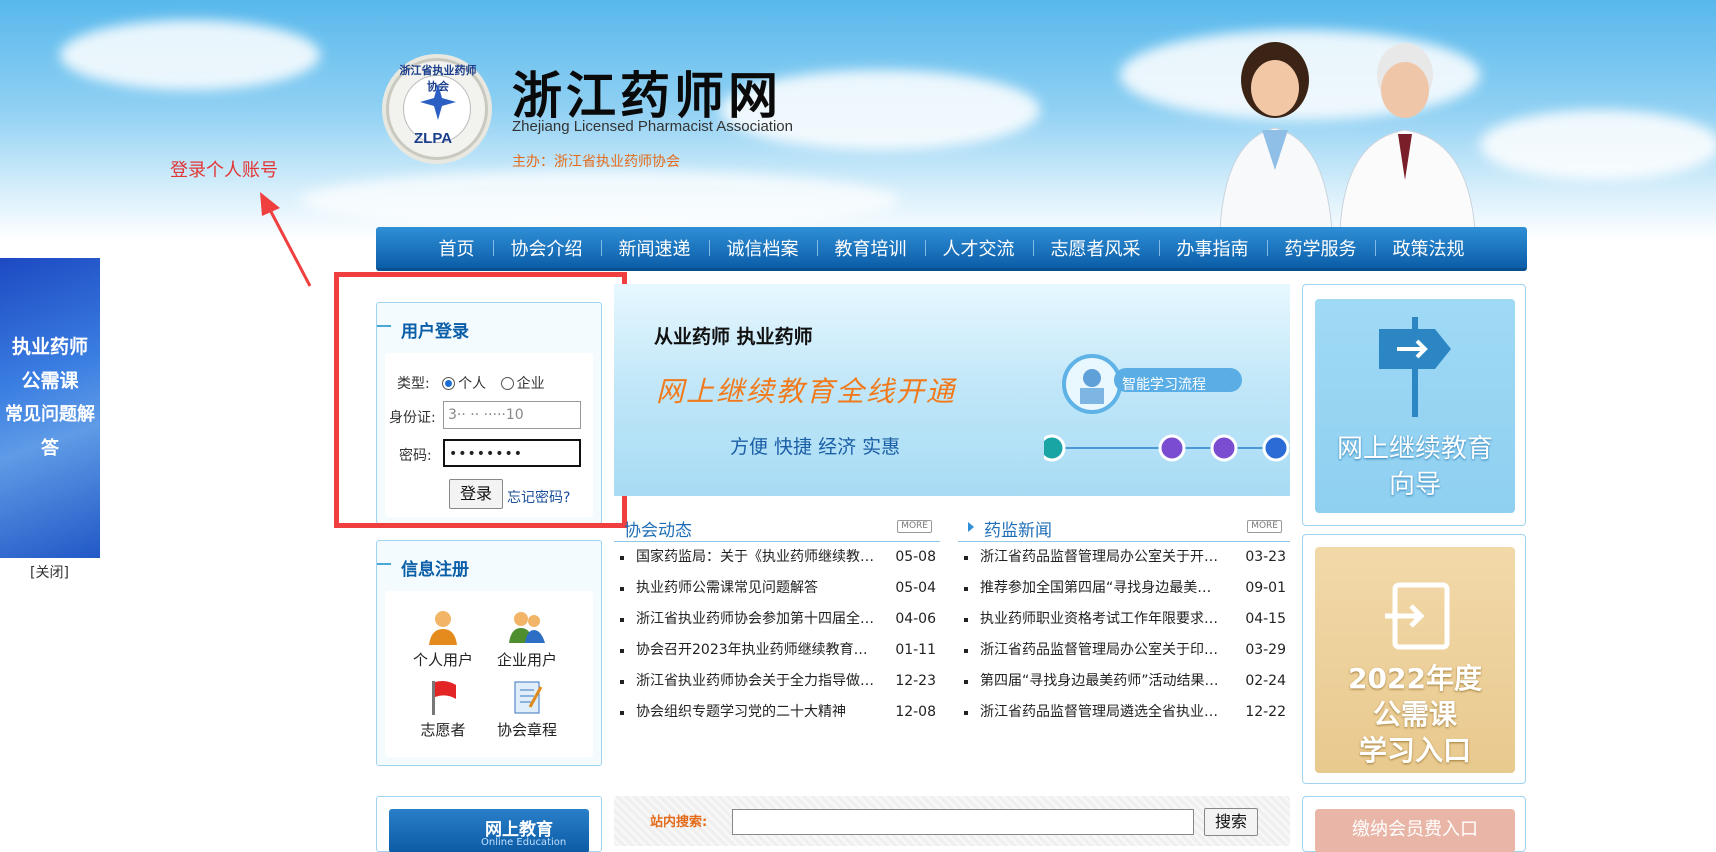  I want to click on users-icon, so click(527, 627).